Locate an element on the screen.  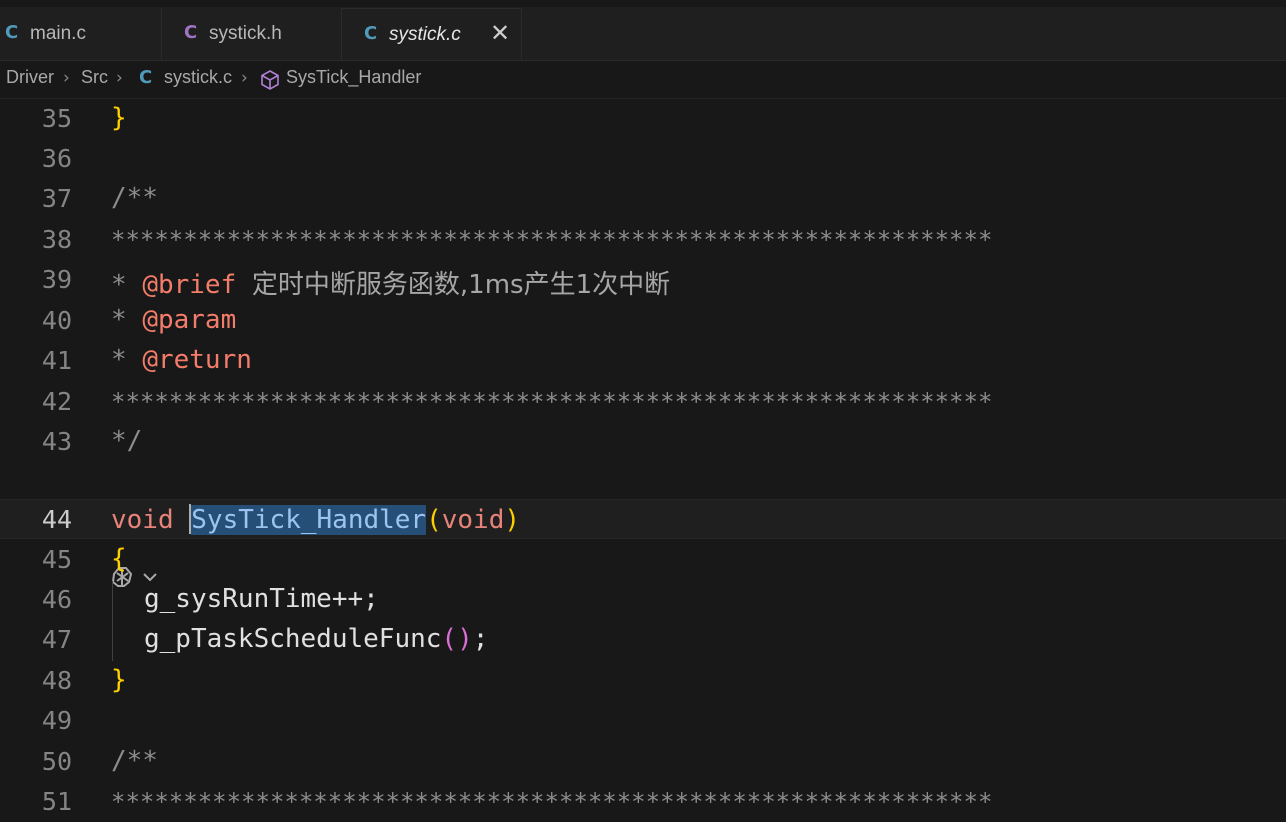
line-number: 50 is located at coordinates (56, 761).